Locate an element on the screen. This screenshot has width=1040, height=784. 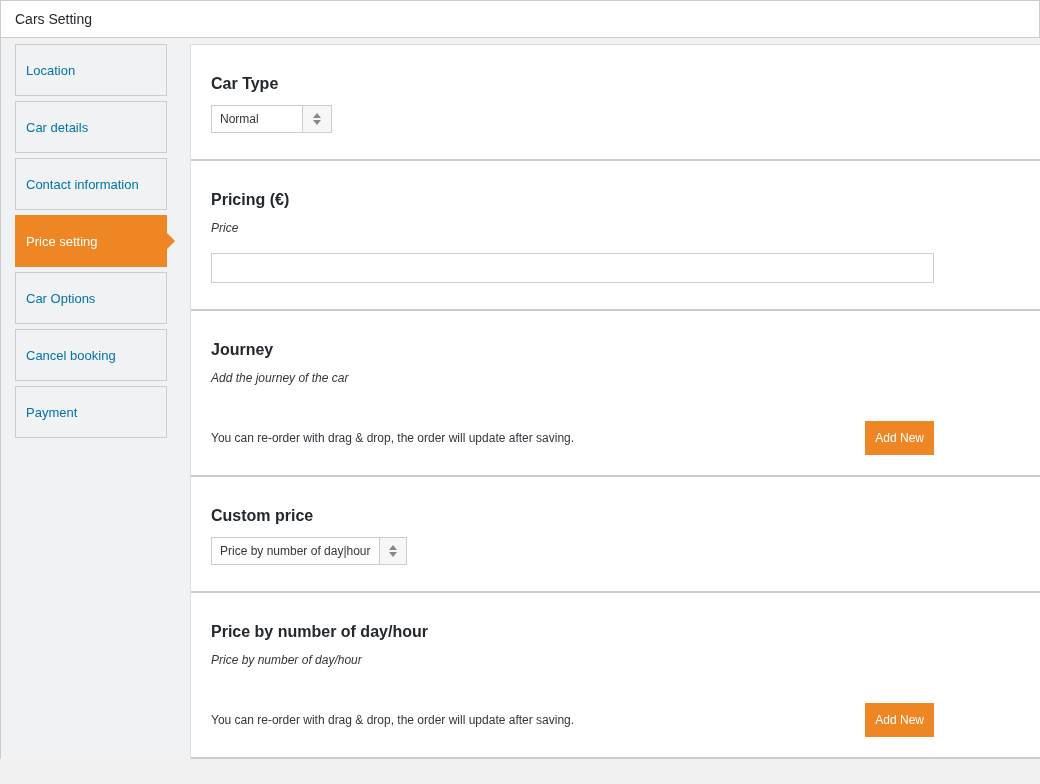
section-description: Add the journey of the car is located at coordinates (280, 378).